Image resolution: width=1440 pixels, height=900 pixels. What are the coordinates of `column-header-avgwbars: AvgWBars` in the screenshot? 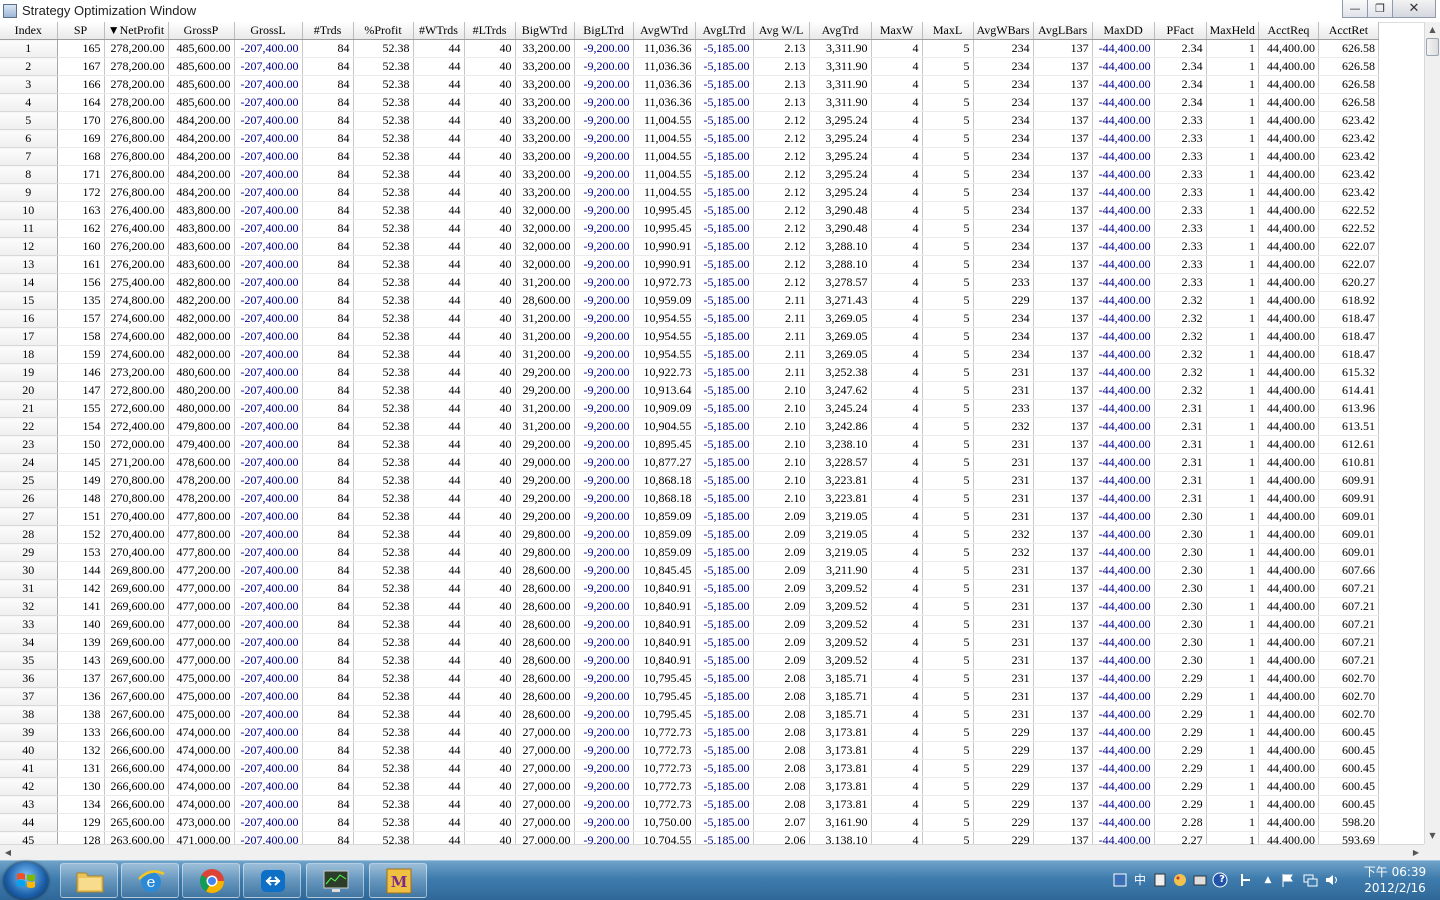 It's located at (1003, 31).